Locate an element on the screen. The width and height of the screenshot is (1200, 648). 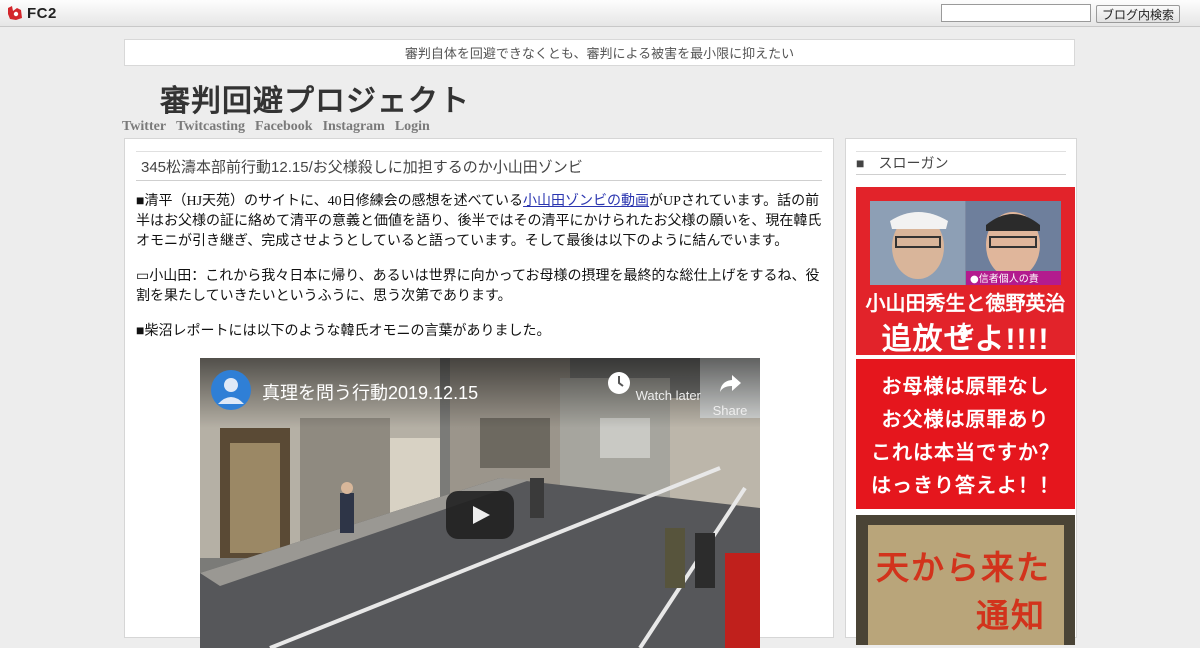
watch-later-button: Watch later is located at coordinates (653, 386).